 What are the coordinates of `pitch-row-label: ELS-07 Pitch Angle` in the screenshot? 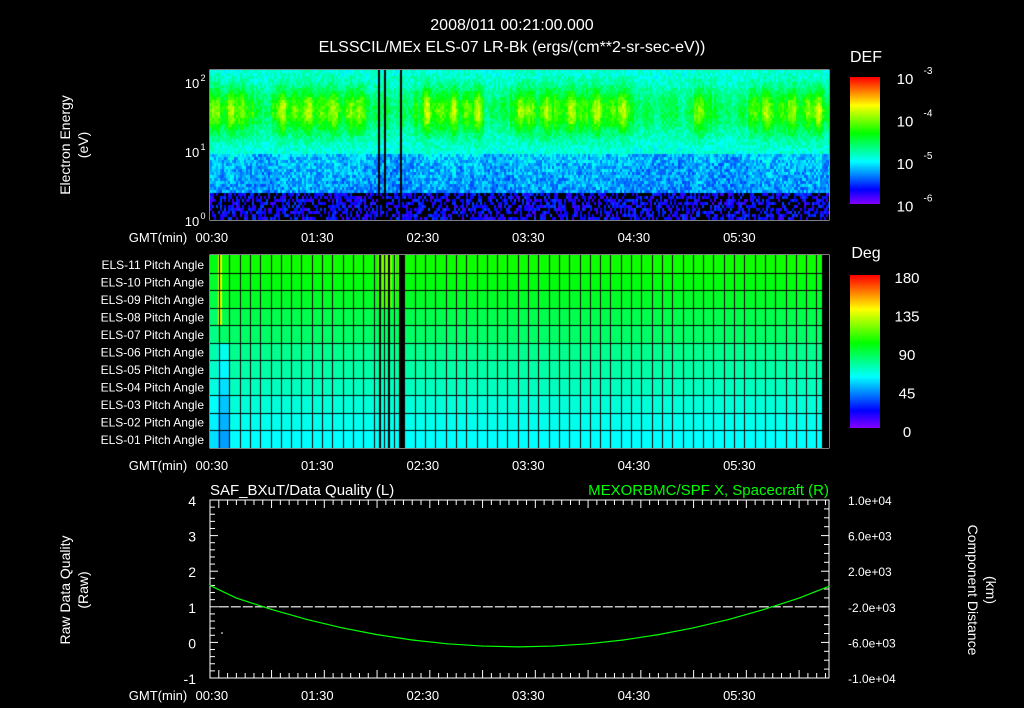 It's located at (153, 335).